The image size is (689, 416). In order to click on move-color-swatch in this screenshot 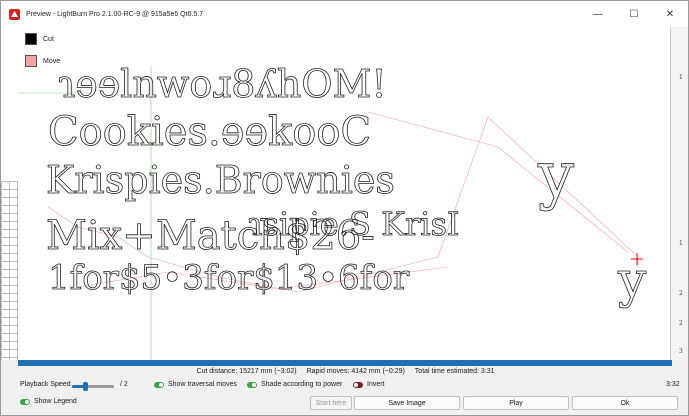, I will do `click(31, 61)`.